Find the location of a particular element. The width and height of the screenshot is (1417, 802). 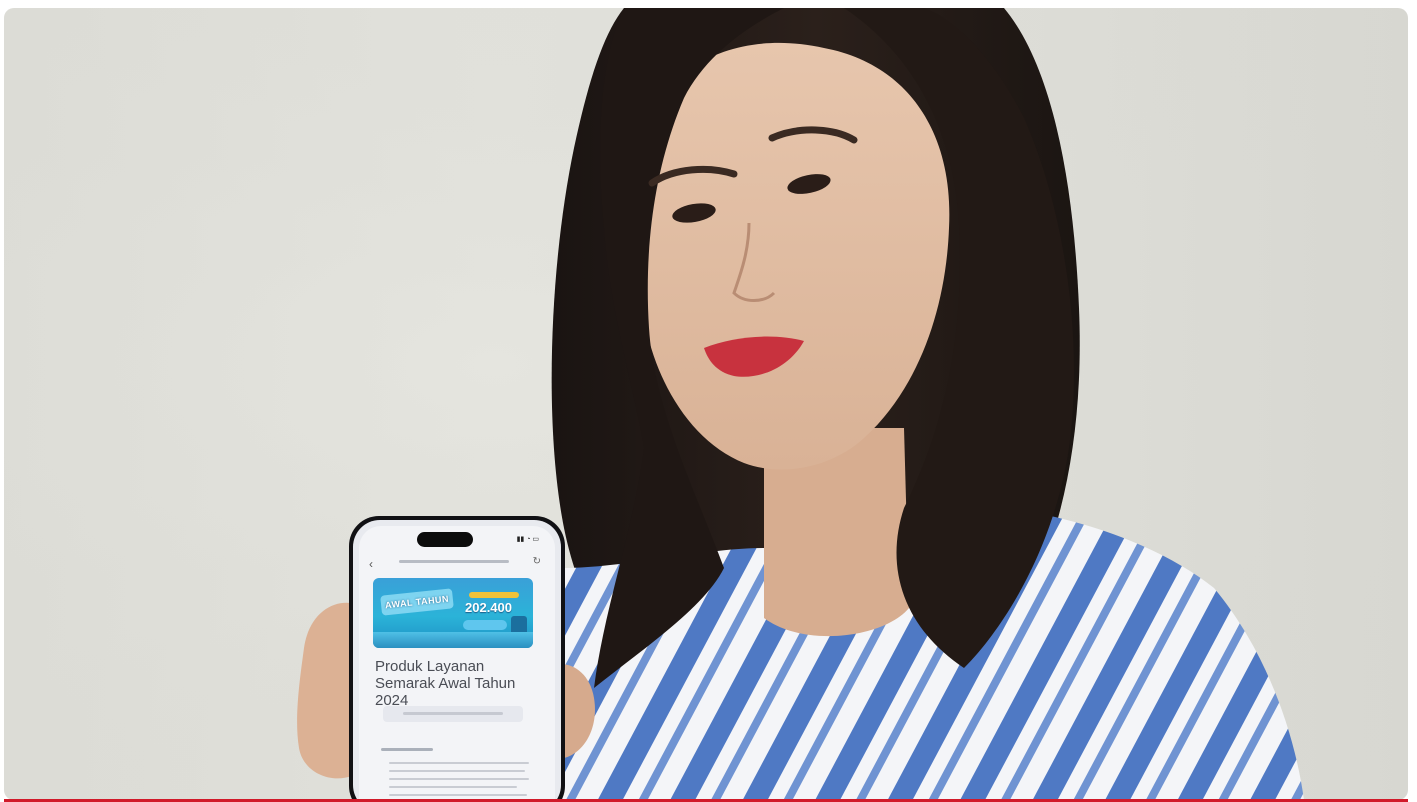

signal-battery-icon: ▮▮ ◔ ▭ is located at coordinates (527, 539).